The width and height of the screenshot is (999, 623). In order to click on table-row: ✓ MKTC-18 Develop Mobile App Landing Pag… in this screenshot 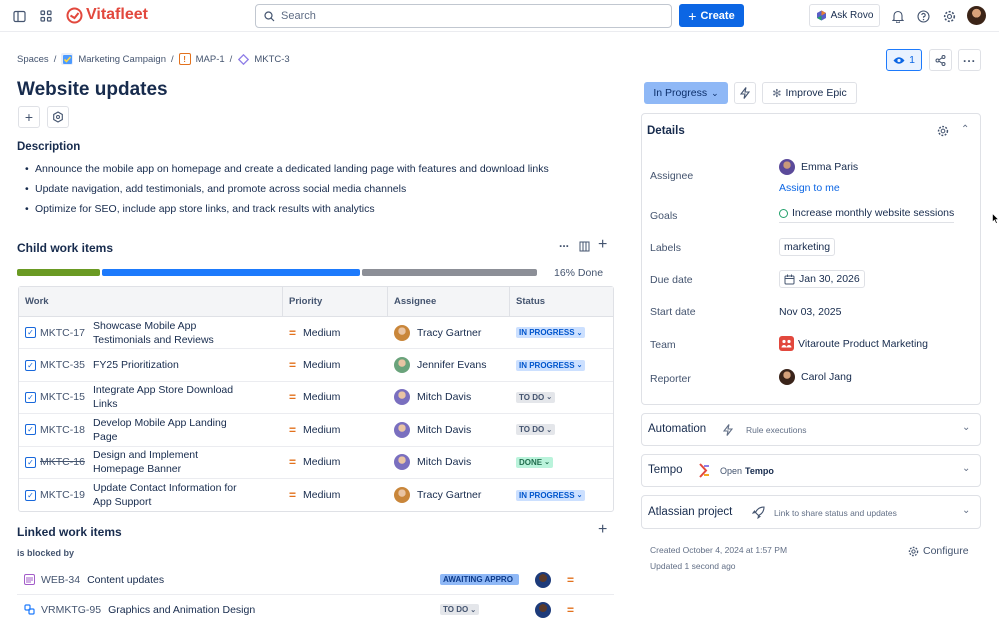, I will do `click(316, 430)`.